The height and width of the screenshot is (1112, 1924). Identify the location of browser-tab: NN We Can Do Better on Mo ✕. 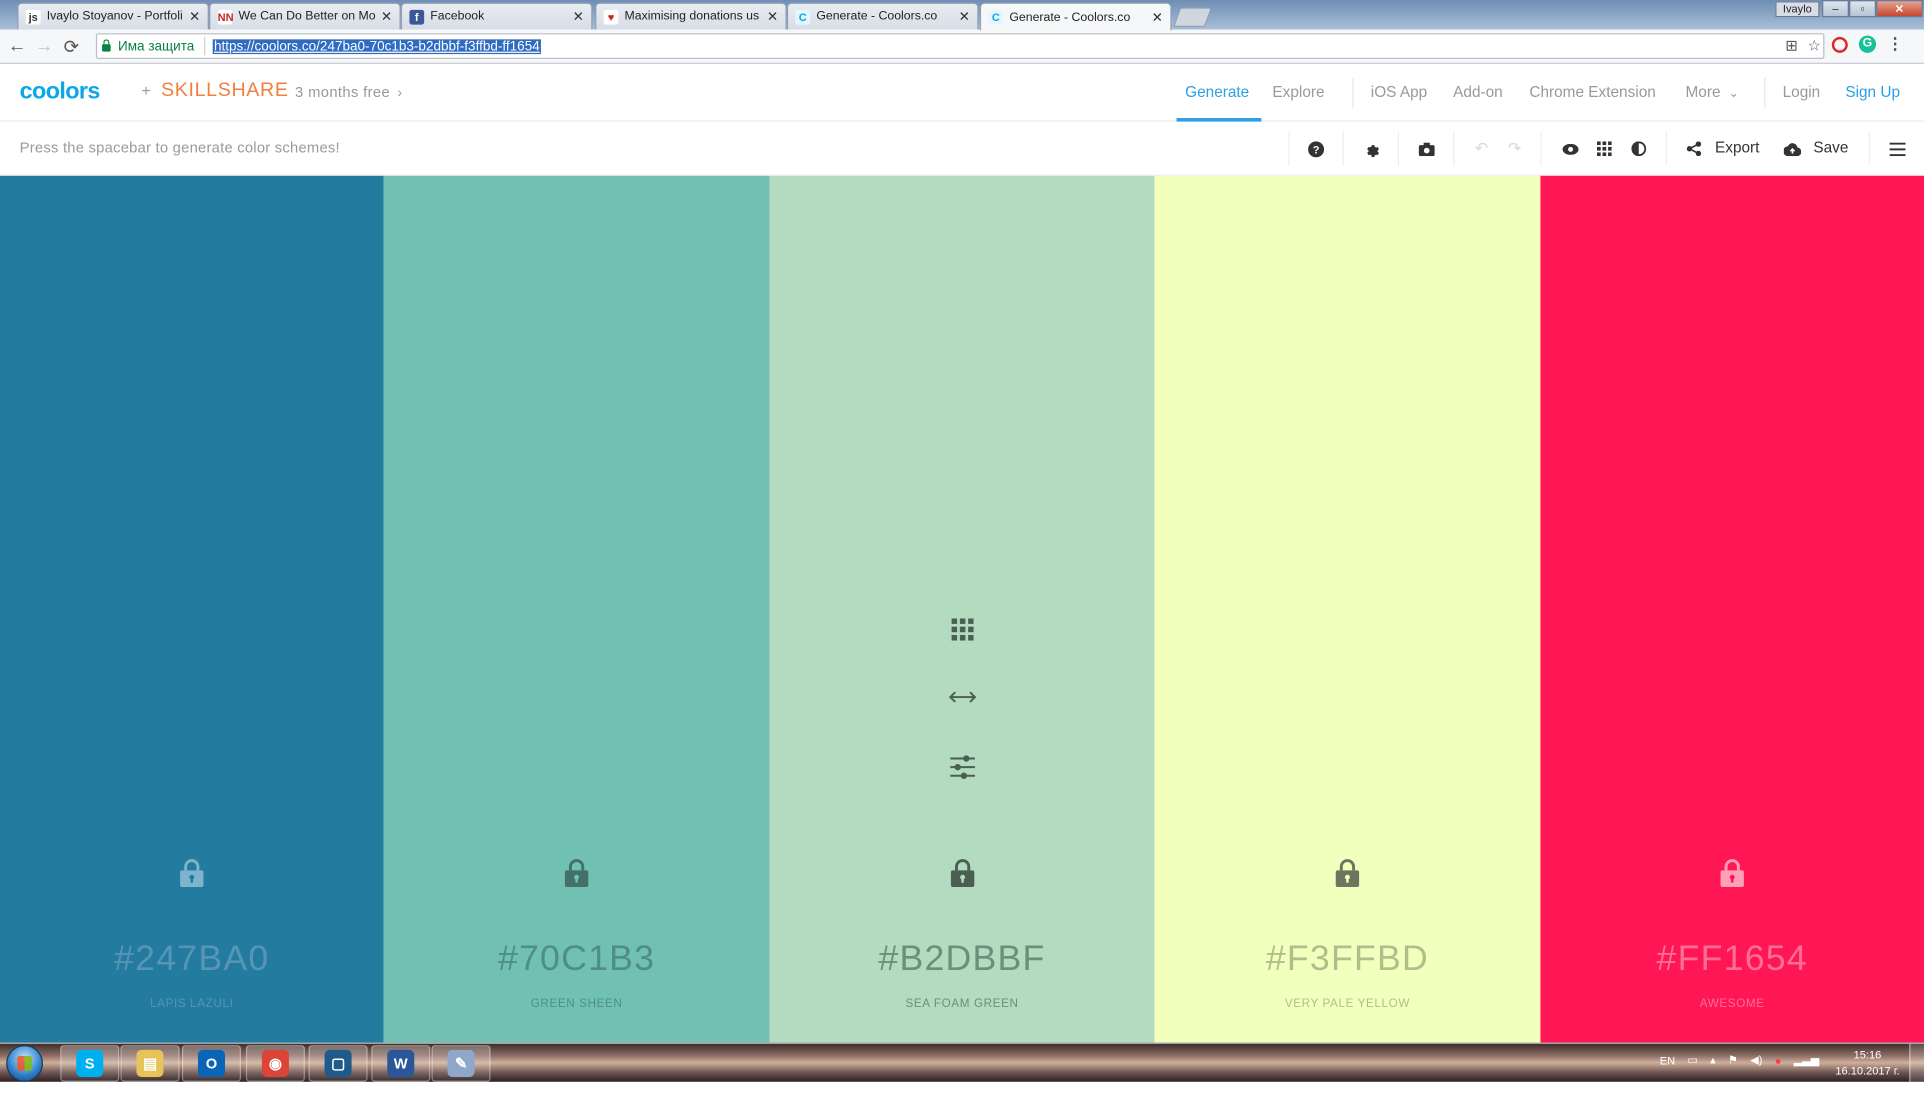
(304, 16).